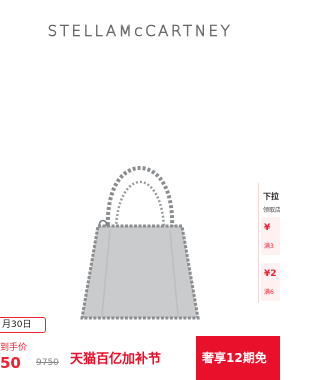 This screenshot has width=320, height=380. I want to click on coupon-card: ¥ 满3, so click(270, 236).